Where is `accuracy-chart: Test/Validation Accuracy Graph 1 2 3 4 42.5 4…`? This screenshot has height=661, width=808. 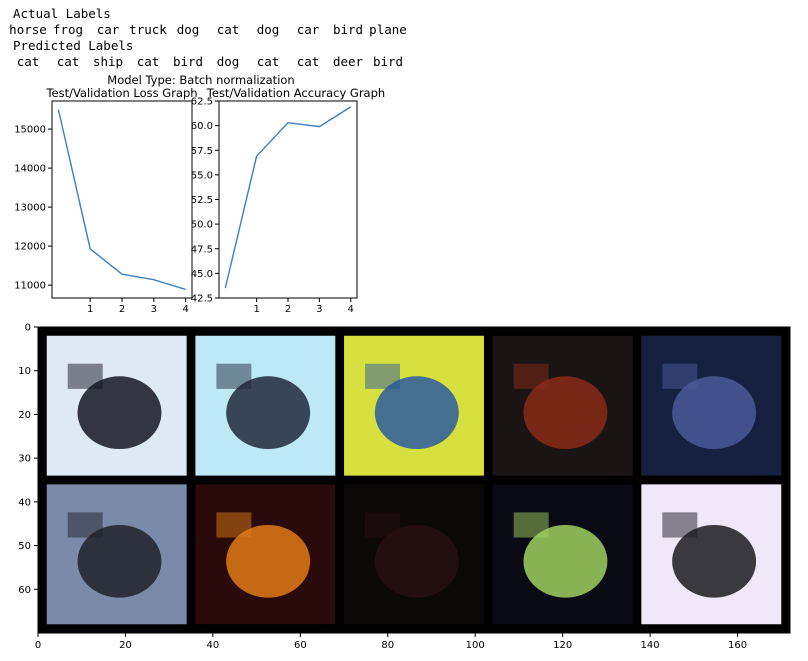
accuracy-chart: Test/Validation Accuracy Graph 1 2 3 4 42.5 4… is located at coordinates (288, 200).